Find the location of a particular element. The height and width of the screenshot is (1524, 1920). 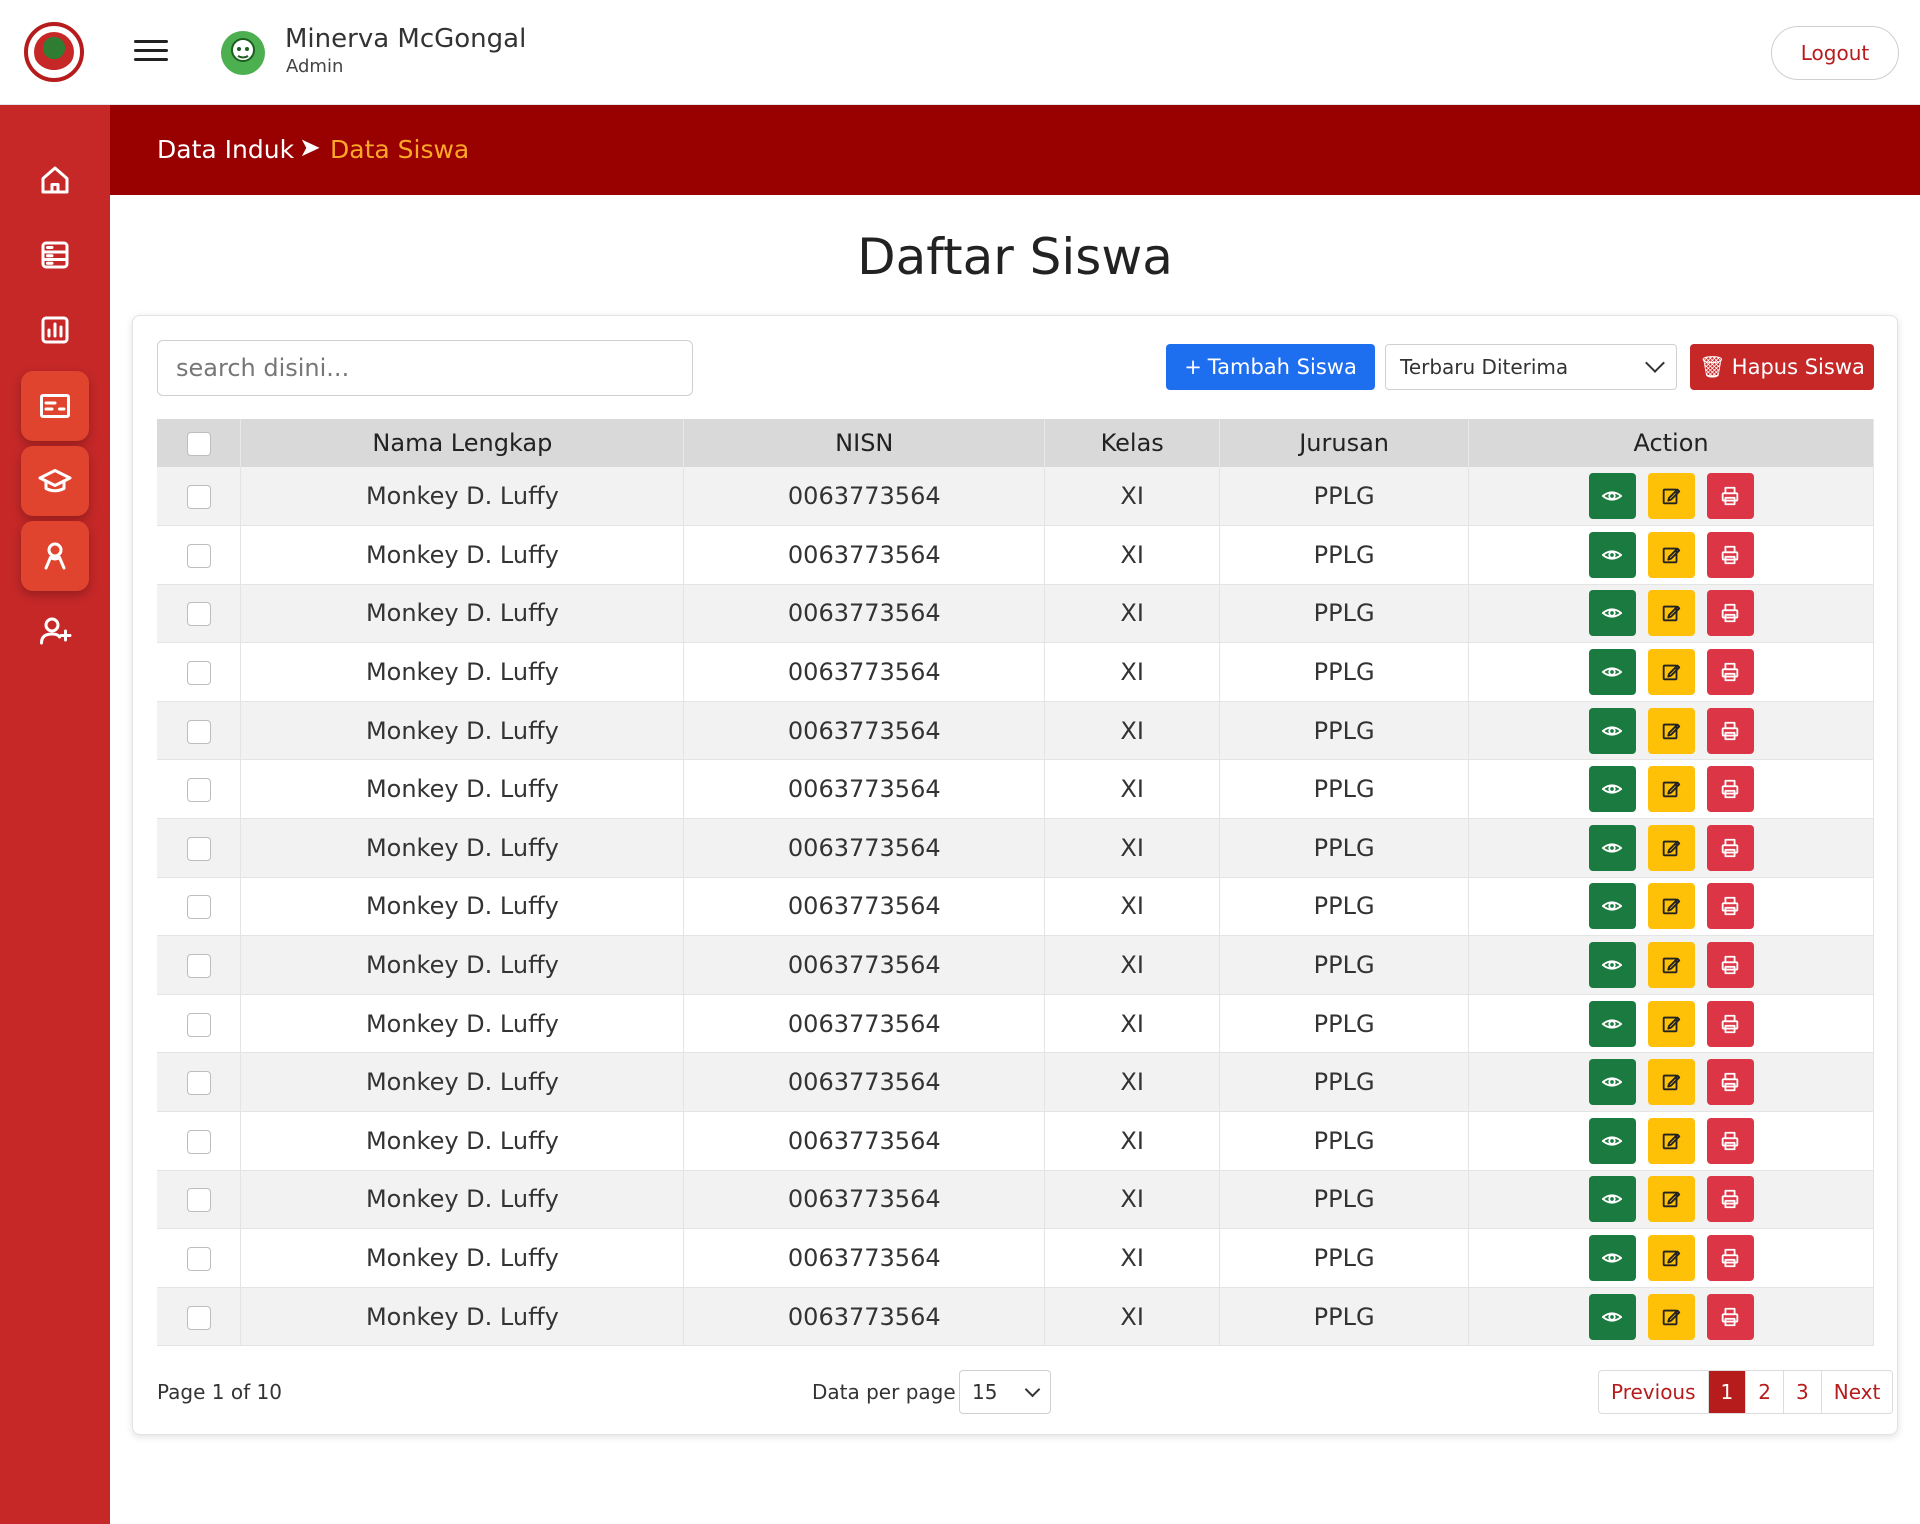

pagination-page-3: 3 is located at coordinates (1803, 1392).